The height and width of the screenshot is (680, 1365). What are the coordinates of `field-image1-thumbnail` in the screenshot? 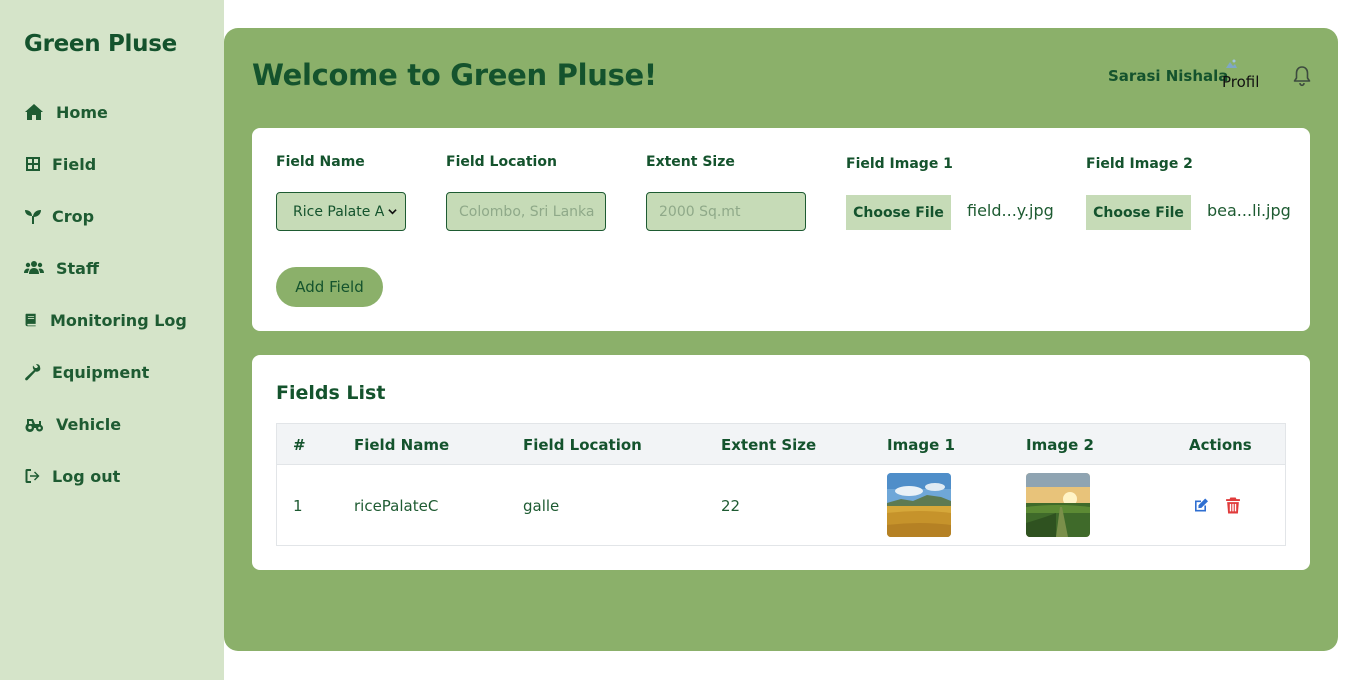 It's located at (919, 505).